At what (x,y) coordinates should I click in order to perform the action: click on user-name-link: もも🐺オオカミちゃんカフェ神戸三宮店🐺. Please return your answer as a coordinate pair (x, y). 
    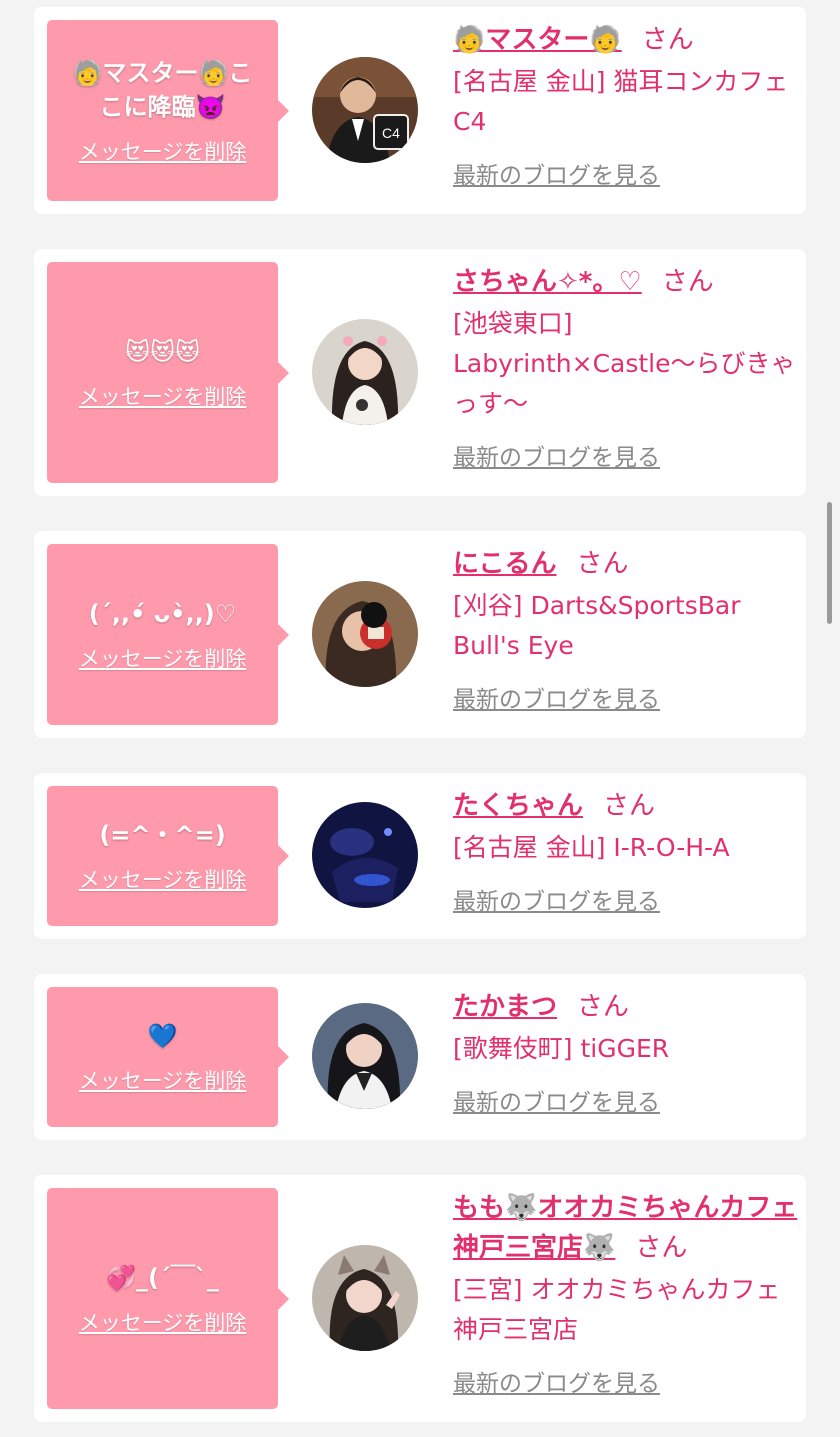
    Looking at the image, I should click on (625, 1228).